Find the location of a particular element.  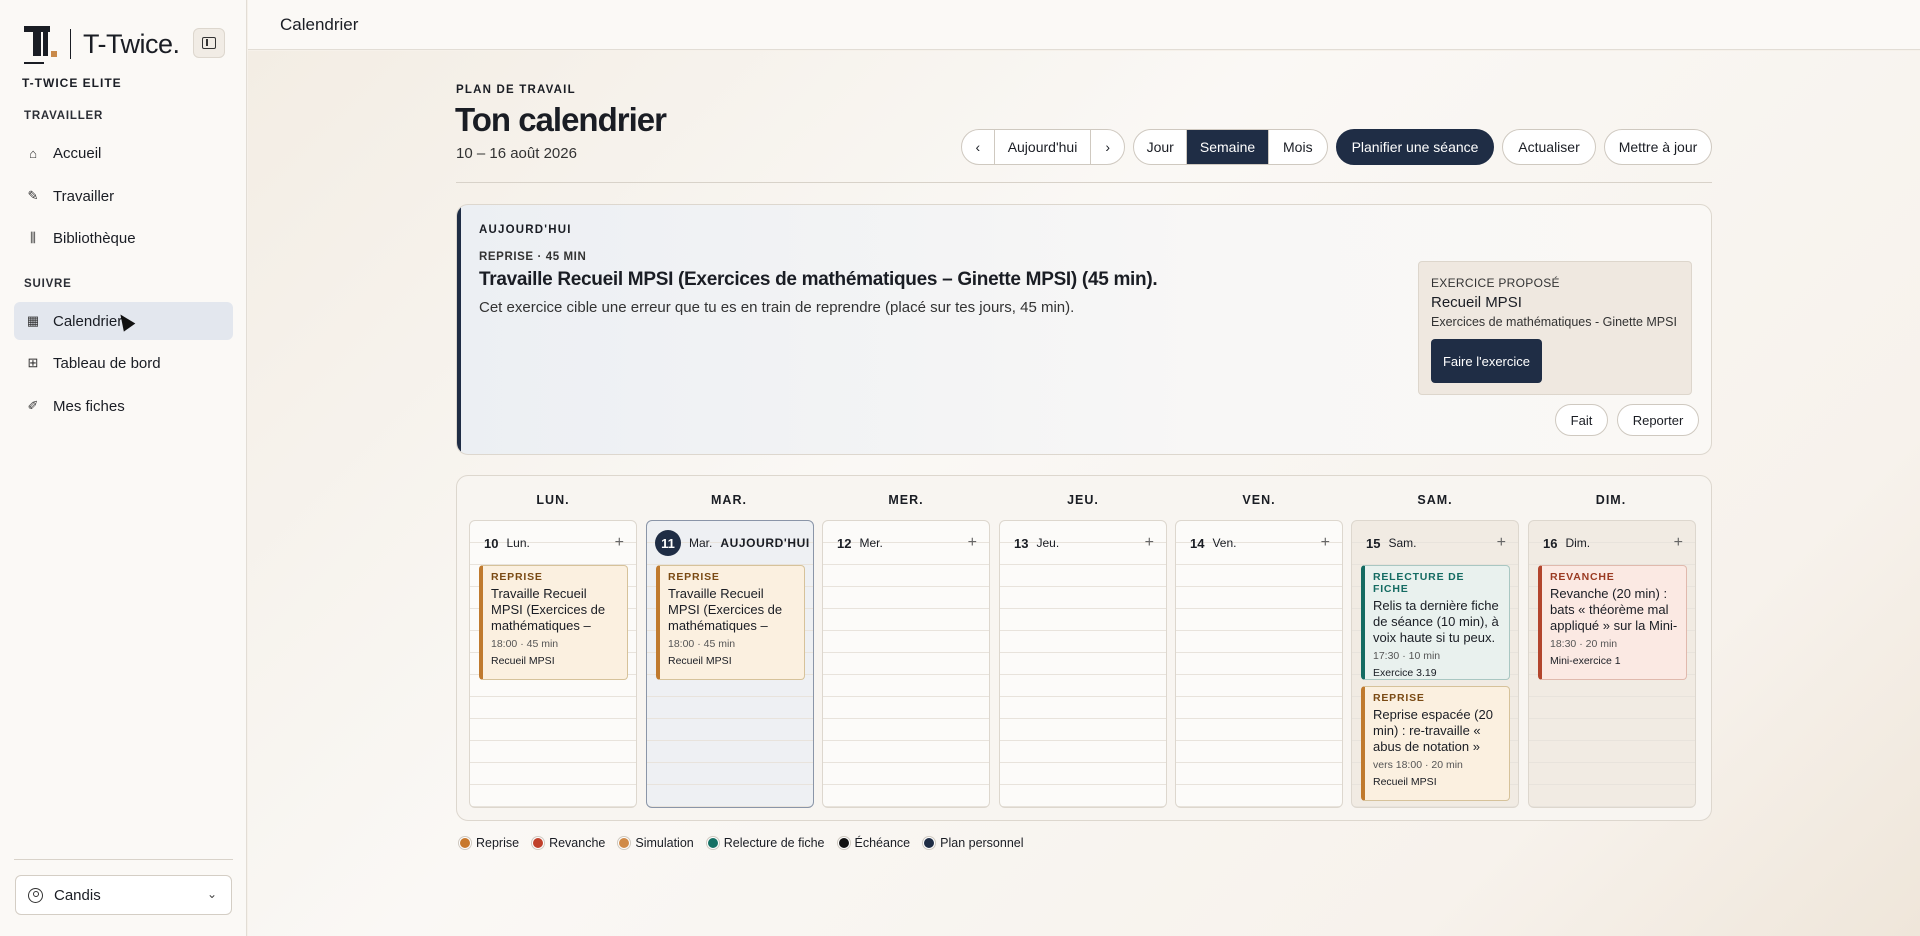

done-button: Fait is located at coordinates (1581, 420).